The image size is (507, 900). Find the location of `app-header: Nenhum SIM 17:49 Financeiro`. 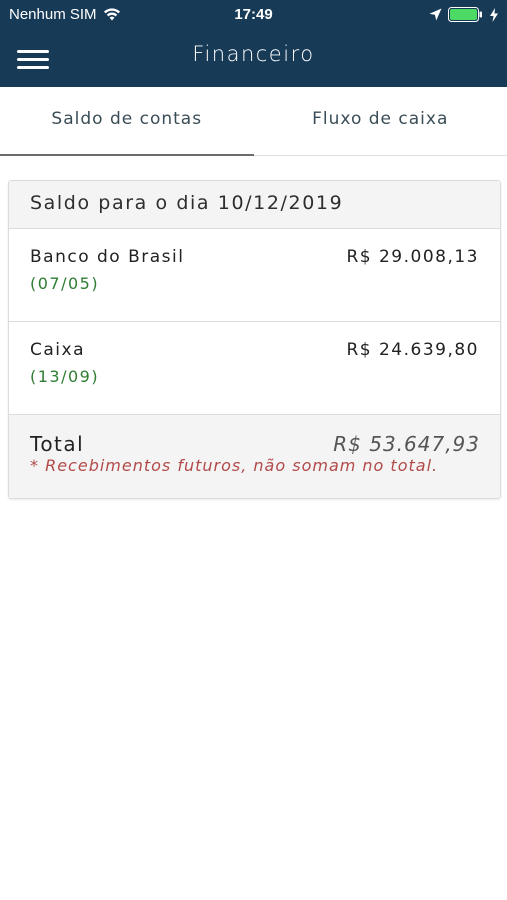

app-header: Nenhum SIM 17:49 Financeiro is located at coordinates (253, 43).